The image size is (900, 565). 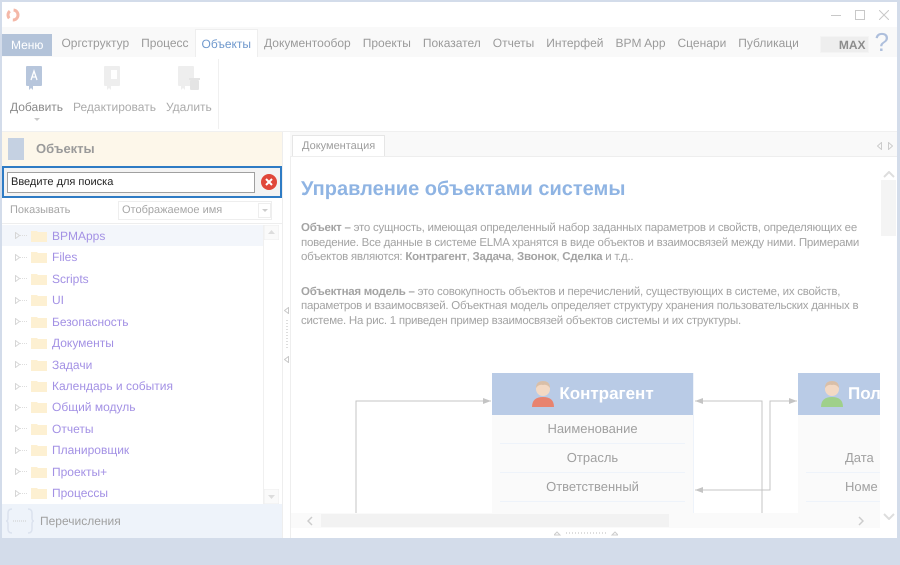 What do you see at coordinates (513, 43) in the screenshot?
I see `menu-tab: Отчеты` at bounding box center [513, 43].